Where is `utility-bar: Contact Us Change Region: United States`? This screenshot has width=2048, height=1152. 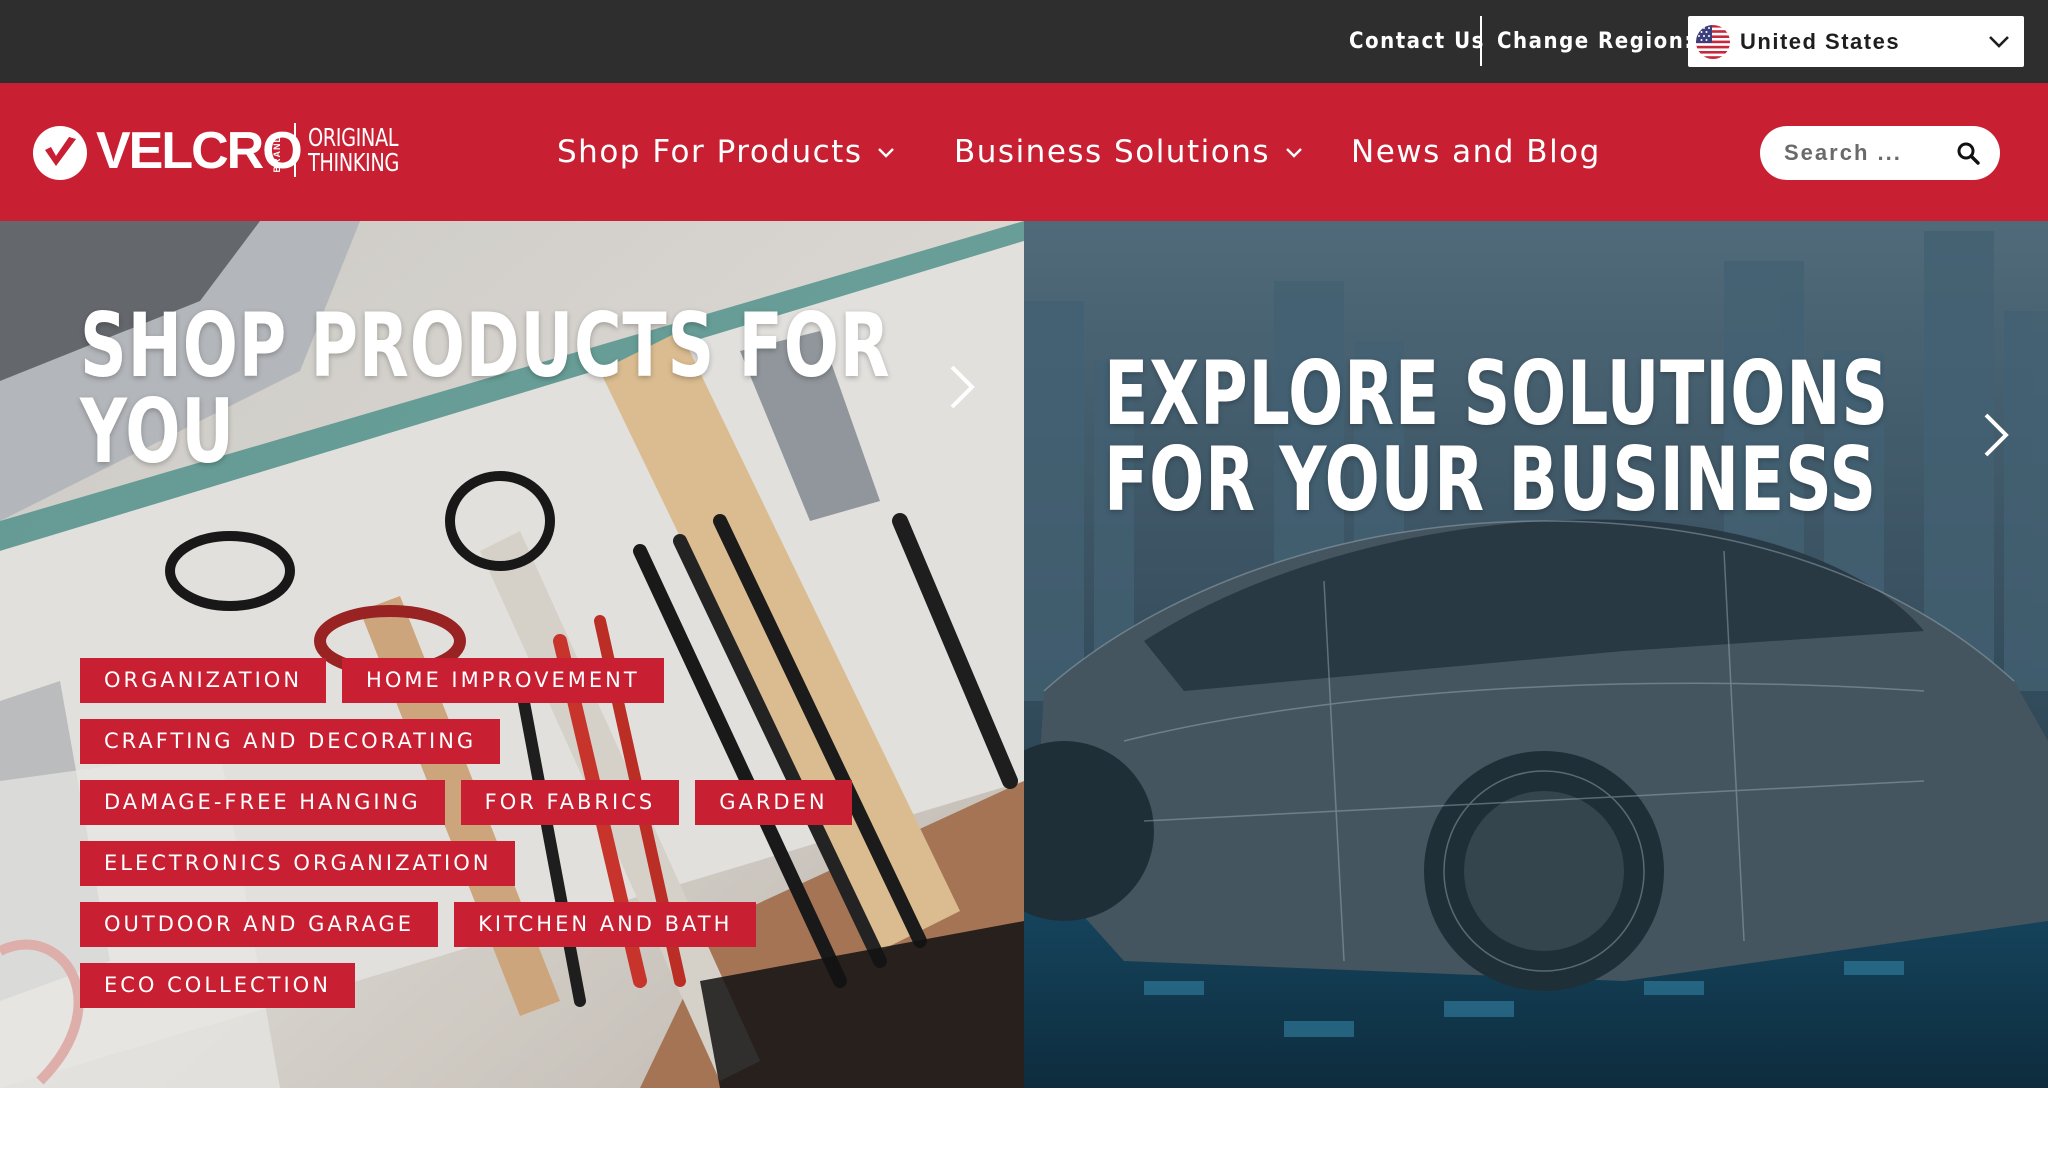
utility-bar: Contact Us Change Region: United States is located at coordinates (1024, 41).